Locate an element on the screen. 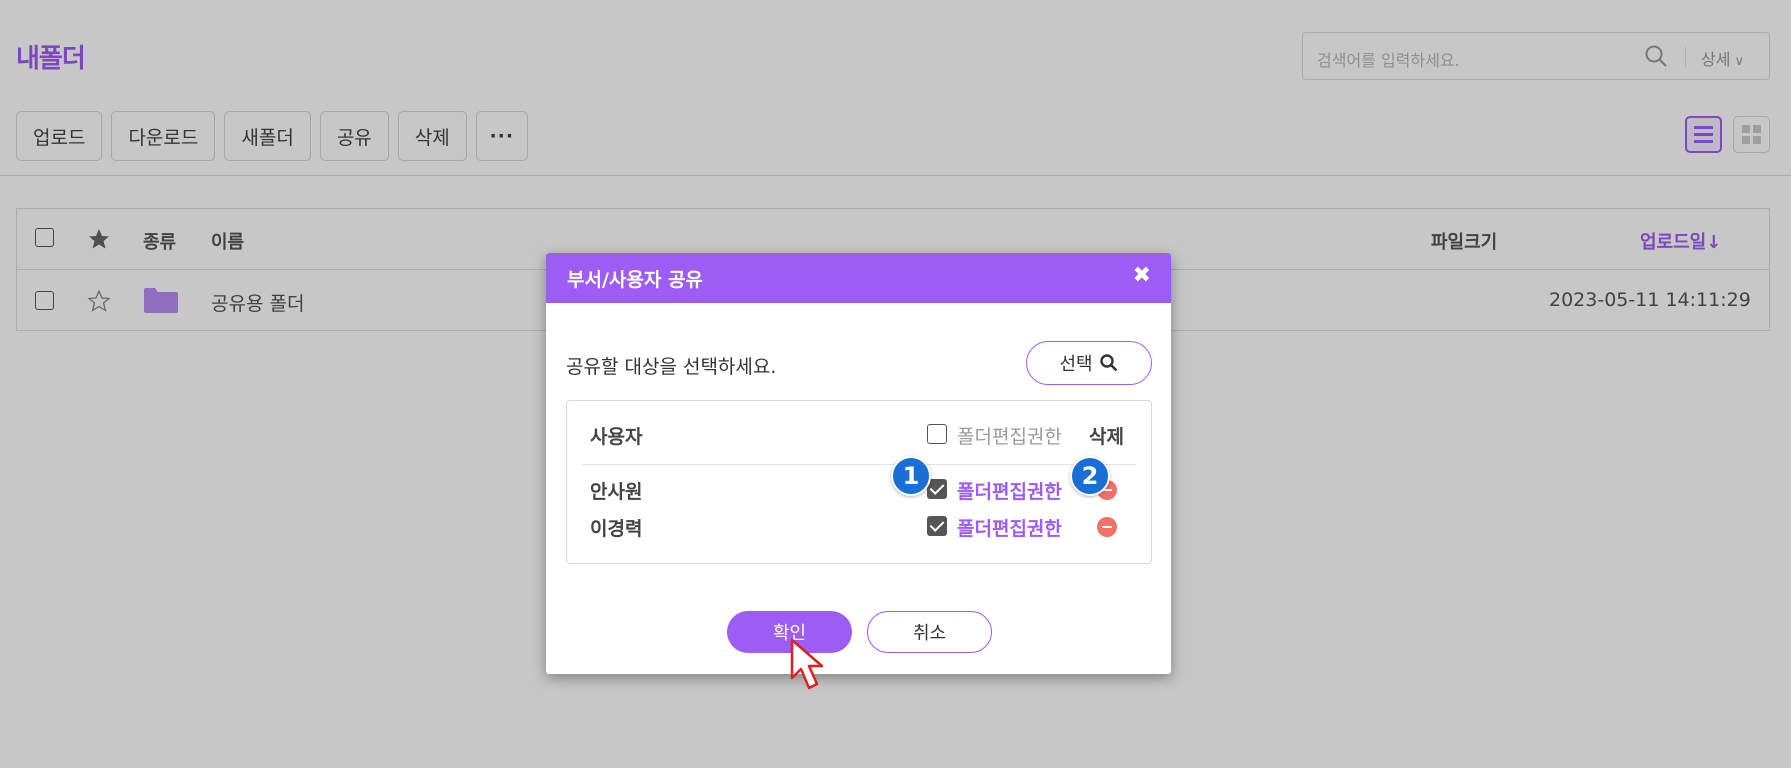 Image resolution: width=1791 pixels, height=768 pixels. remove-user-icon is located at coordinates (1107, 527).